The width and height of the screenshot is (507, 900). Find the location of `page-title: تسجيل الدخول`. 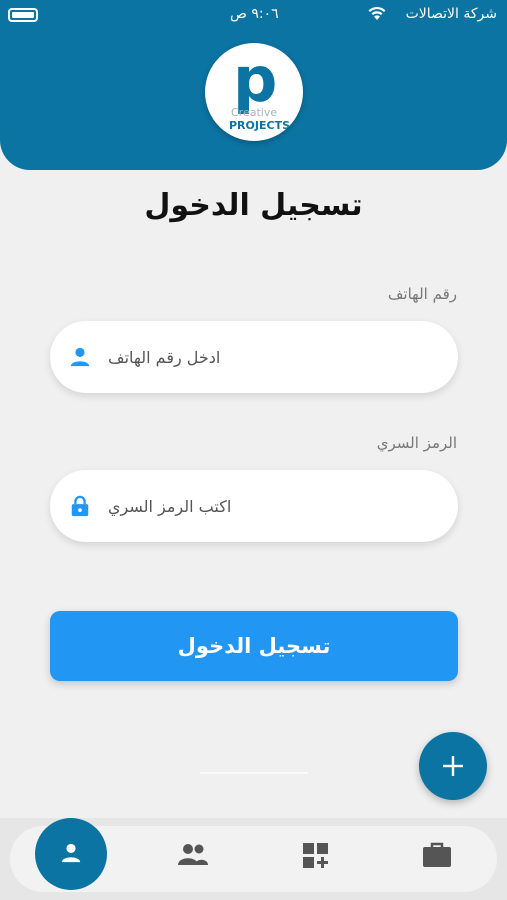

page-title: تسجيل الدخول is located at coordinates (253, 205).